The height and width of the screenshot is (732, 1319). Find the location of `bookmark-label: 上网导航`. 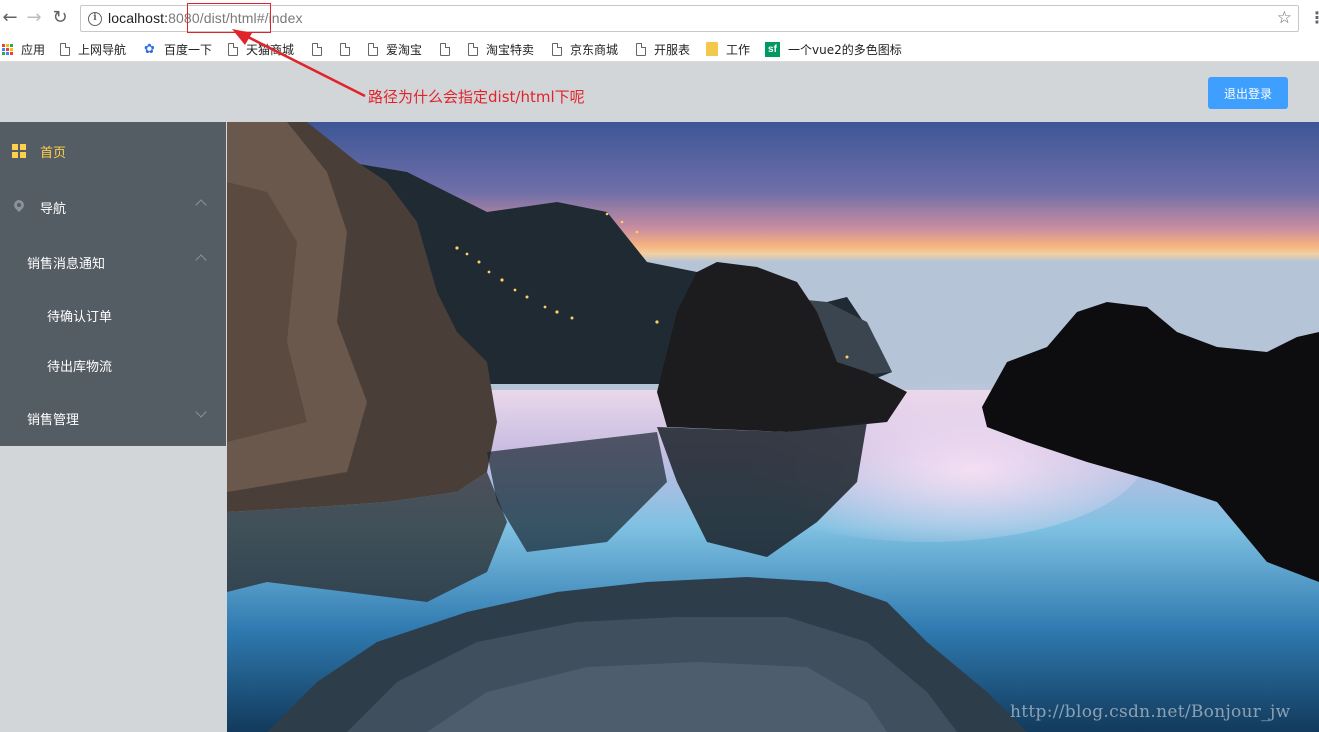

bookmark-label: 上网导航 is located at coordinates (102, 49).